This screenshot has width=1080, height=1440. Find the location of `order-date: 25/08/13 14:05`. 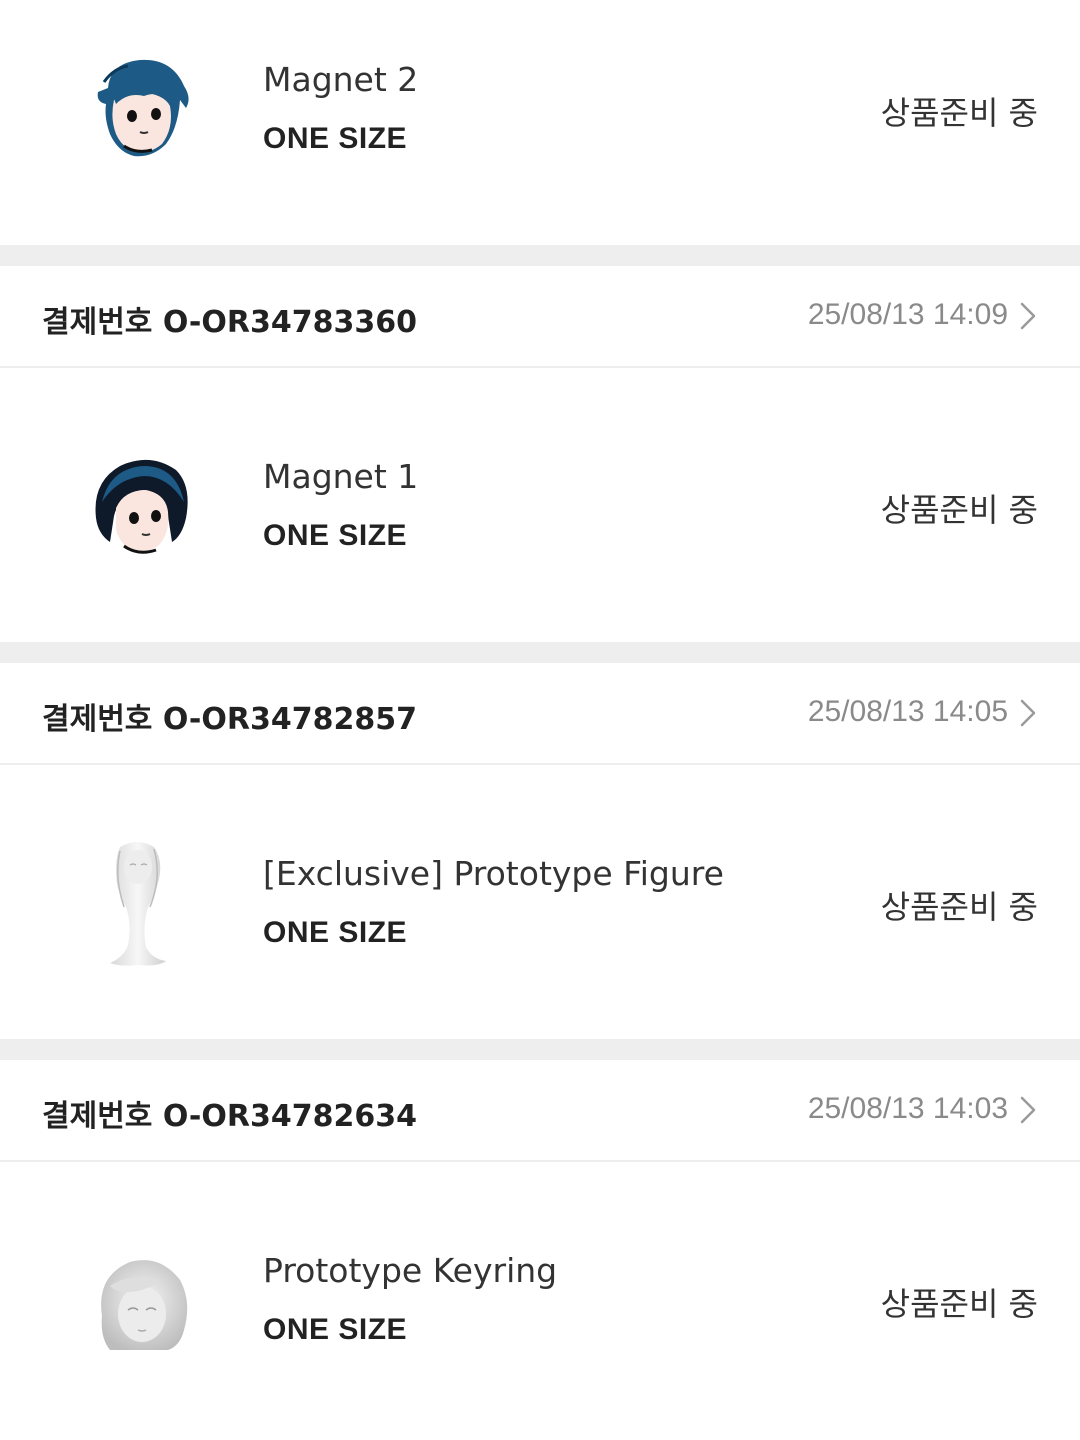

order-date: 25/08/13 14:05 is located at coordinates (907, 711).